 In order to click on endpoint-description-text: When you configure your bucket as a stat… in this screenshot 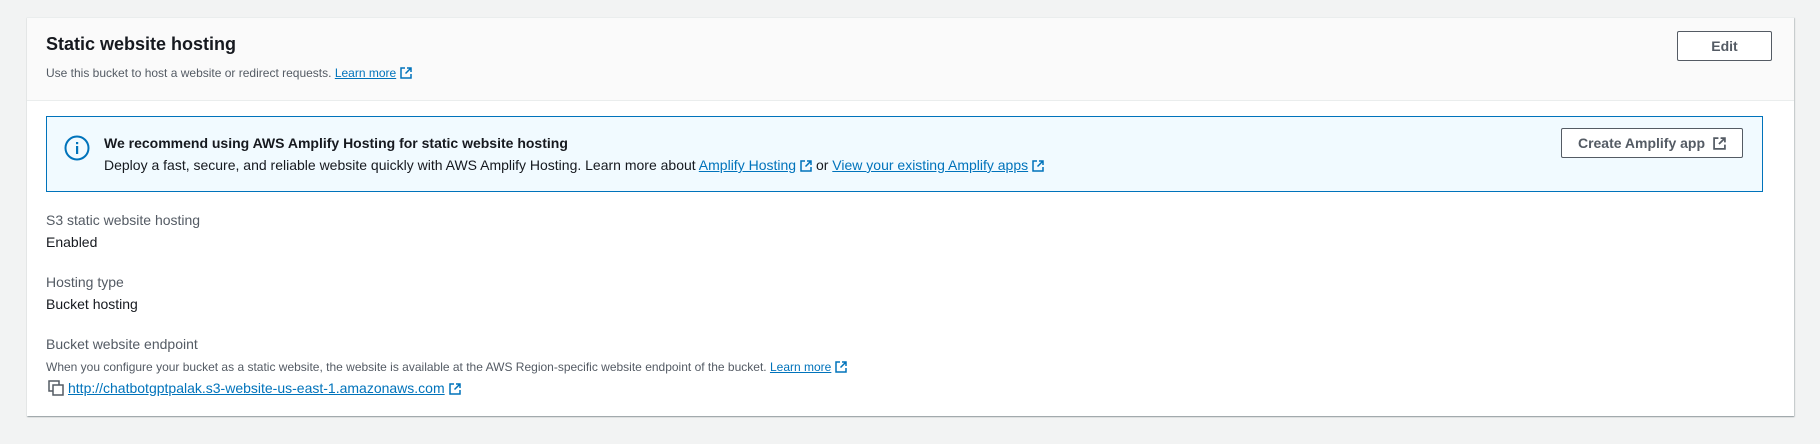, I will do `click(406, 367)`.